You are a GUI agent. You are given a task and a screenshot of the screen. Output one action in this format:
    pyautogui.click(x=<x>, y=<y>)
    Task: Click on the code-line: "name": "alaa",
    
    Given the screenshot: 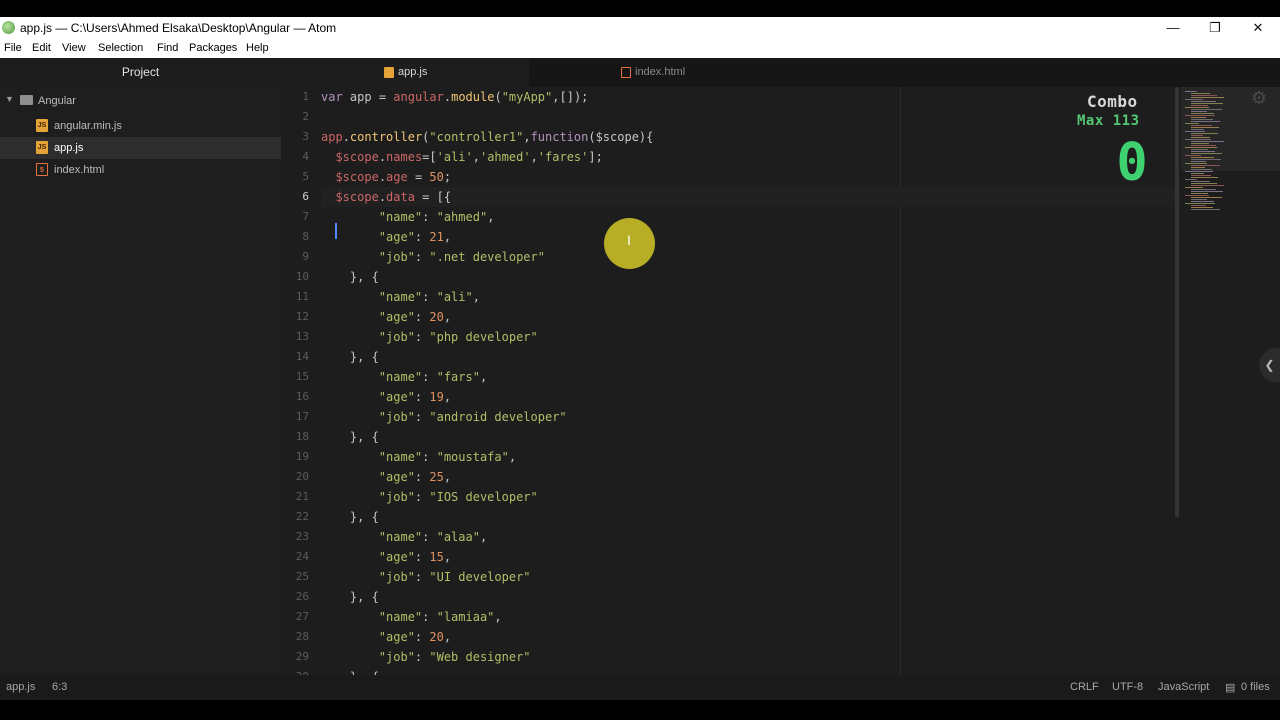 What is the action you would take?
    pyautogui.click(x=433, y=537)
    